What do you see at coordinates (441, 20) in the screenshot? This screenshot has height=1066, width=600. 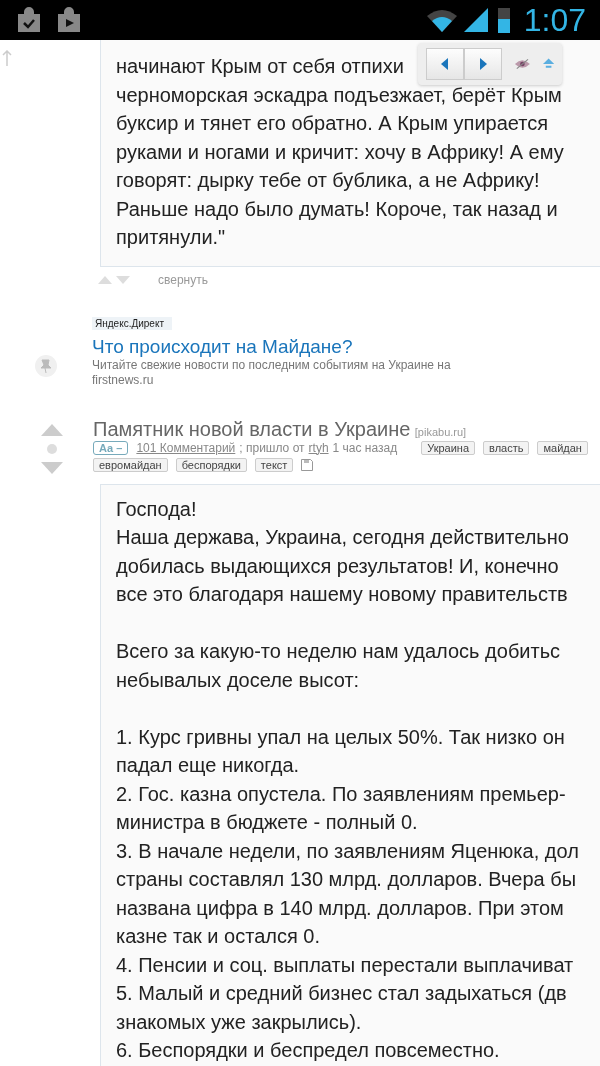 I see `wifi-icon` at bounding box center [441, 20].